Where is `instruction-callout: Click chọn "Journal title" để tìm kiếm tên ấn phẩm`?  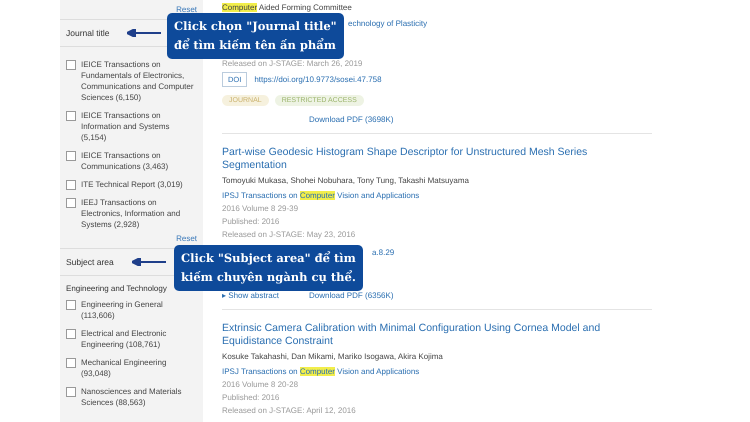 instruction-callout: Click chọn "Journal title" để tìm kiếm tên ấn phẩm is located at coordinates (255, 36).